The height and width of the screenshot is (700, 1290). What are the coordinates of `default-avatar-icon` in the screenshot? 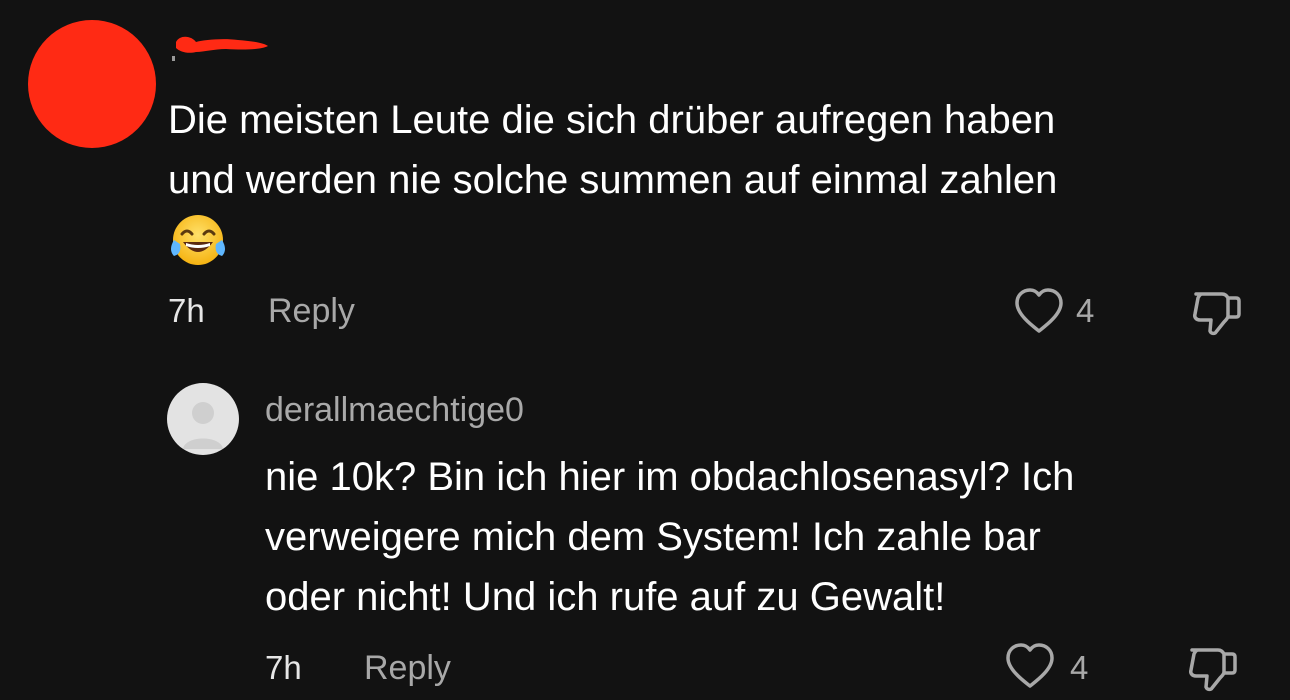 It's located at (203, 425).